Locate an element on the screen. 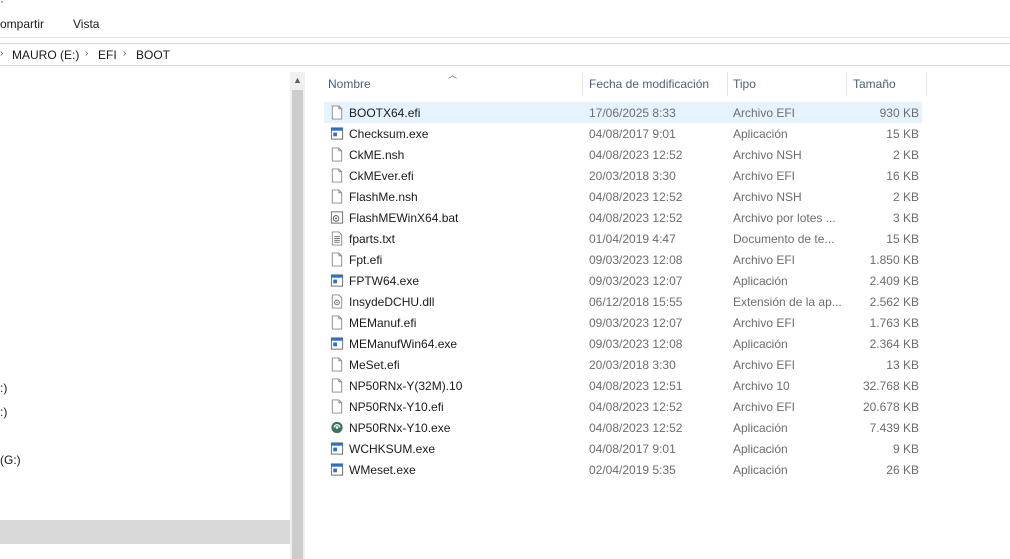 This screenshot has width=1010, height=559. nav-item-drive-g: (G:) is located at coordinates (10, 460).